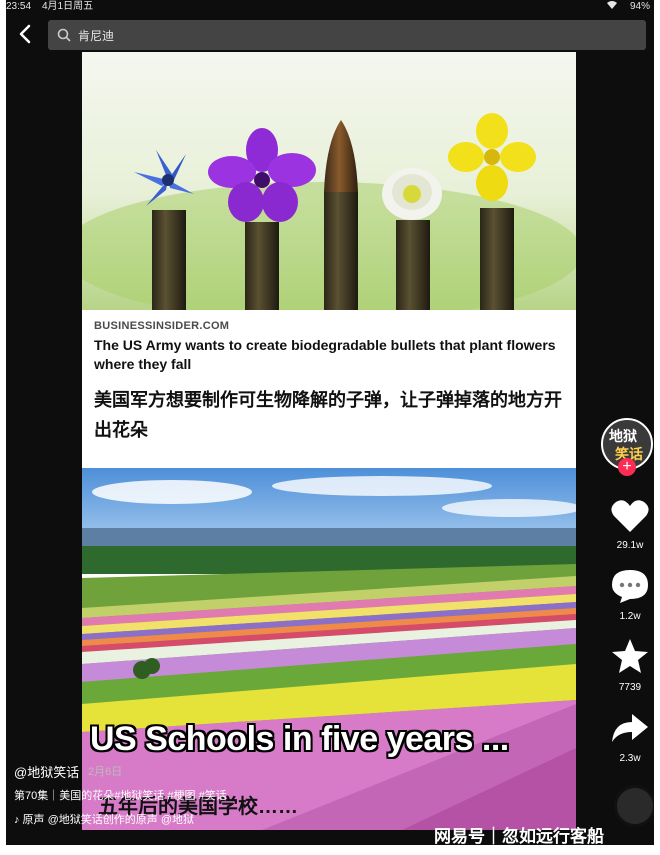 The width and height of the screenshot is (660, 855). I want to click on comment-count: 1.2w, so click(630, 616).